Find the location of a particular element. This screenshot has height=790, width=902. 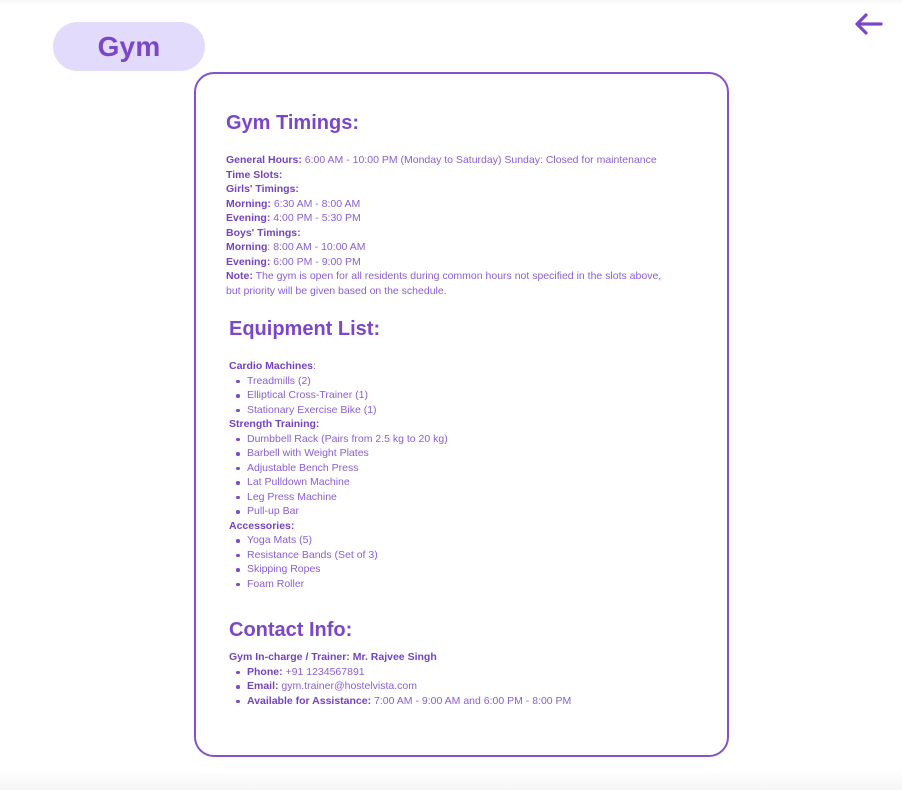

list-item: Foam Roller is located at coordinates (462, 584).